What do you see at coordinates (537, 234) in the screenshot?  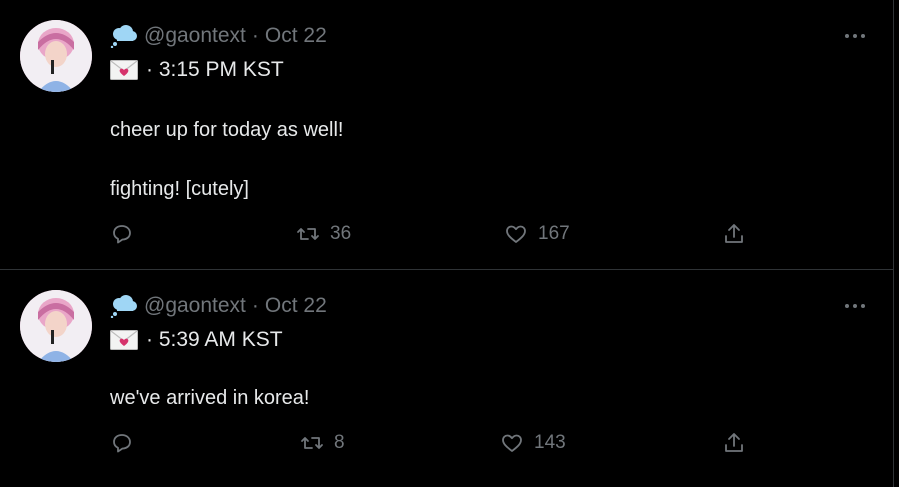 I see `like-button: 167` at bounding box center [537, 234].